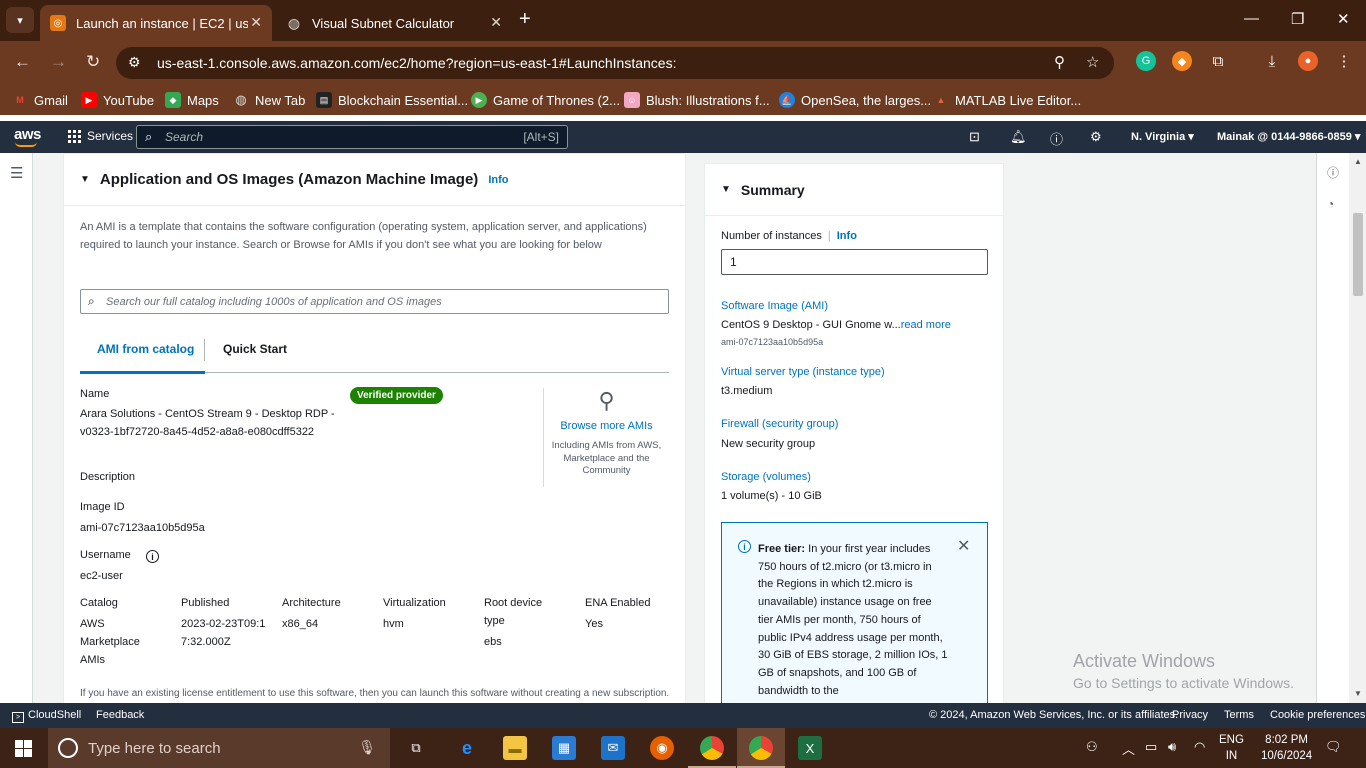 The image size is (1366, 768). Describe the element at coordinates (93, 62) in the screenshot. I see `reload-icon: ↻` at that location.